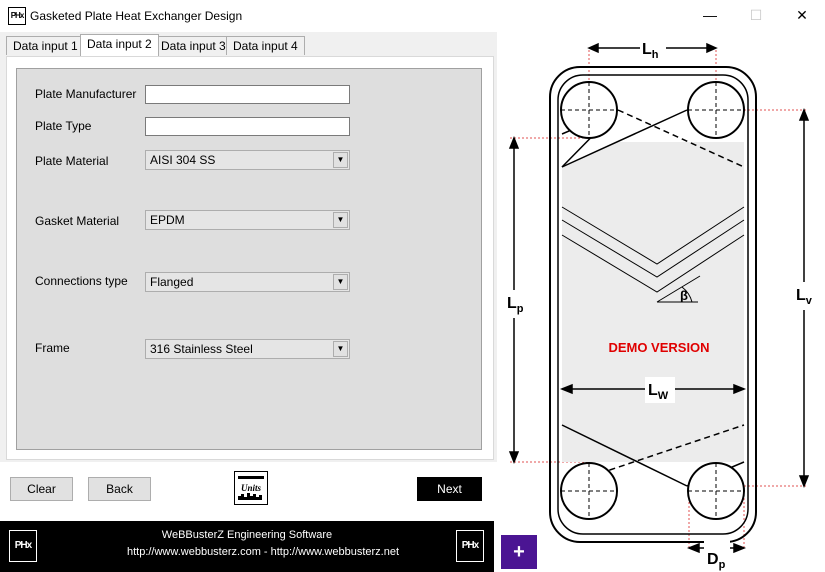  What do you see at coordinates (647, 49) in the screenshot?
I see `lh-label: L` at bounding box center [647, 49].